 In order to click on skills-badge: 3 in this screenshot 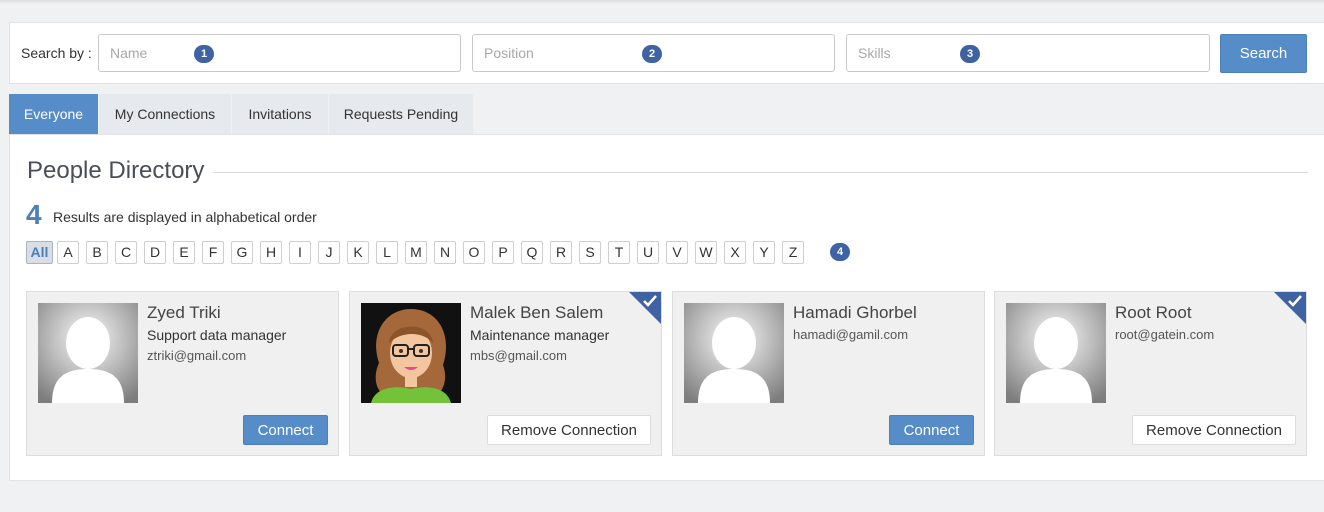, I will do `click(970, 54)`.